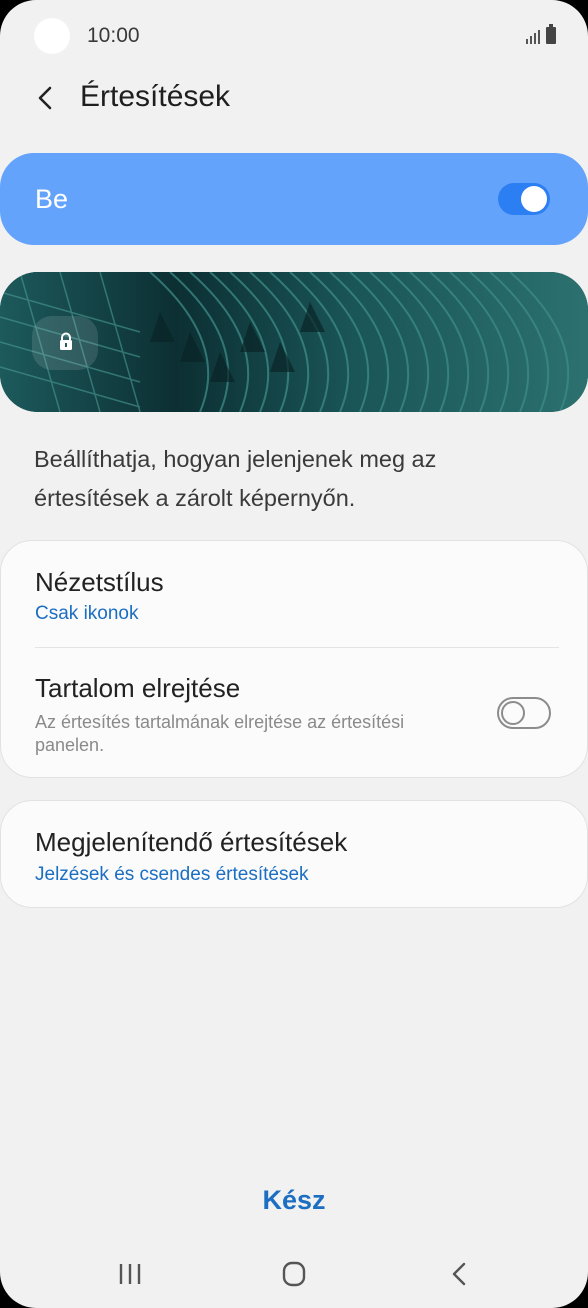 The height and width of the screenshot is (1308, 588). Describe the element at coordinates (155, 96) in the screenshot. I see `page-title: Értesítések` at that location.